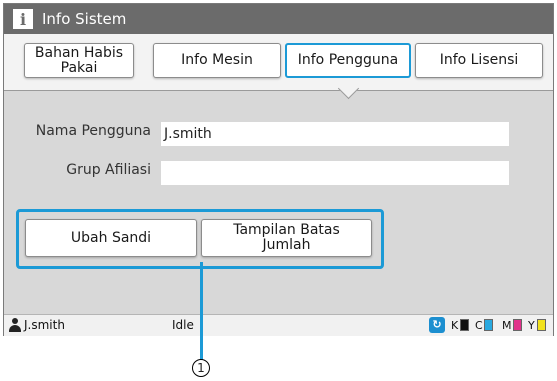 The image size is (557, 381). I want to click on ink-k-swatch, so click(464, 325).